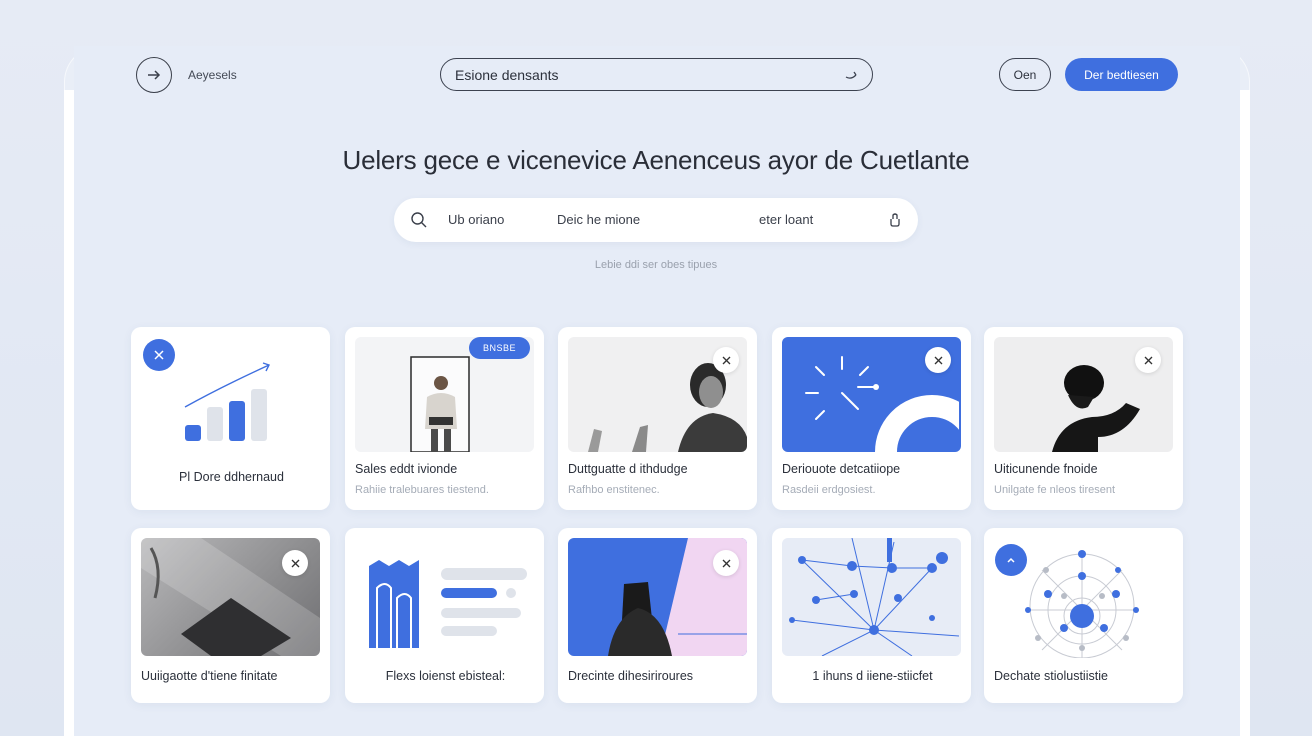 The width and height of the screenshot is (1312, 736). Describe the element at coordinates (419, 220) in the screenshot. I see `search-icon` at that location.